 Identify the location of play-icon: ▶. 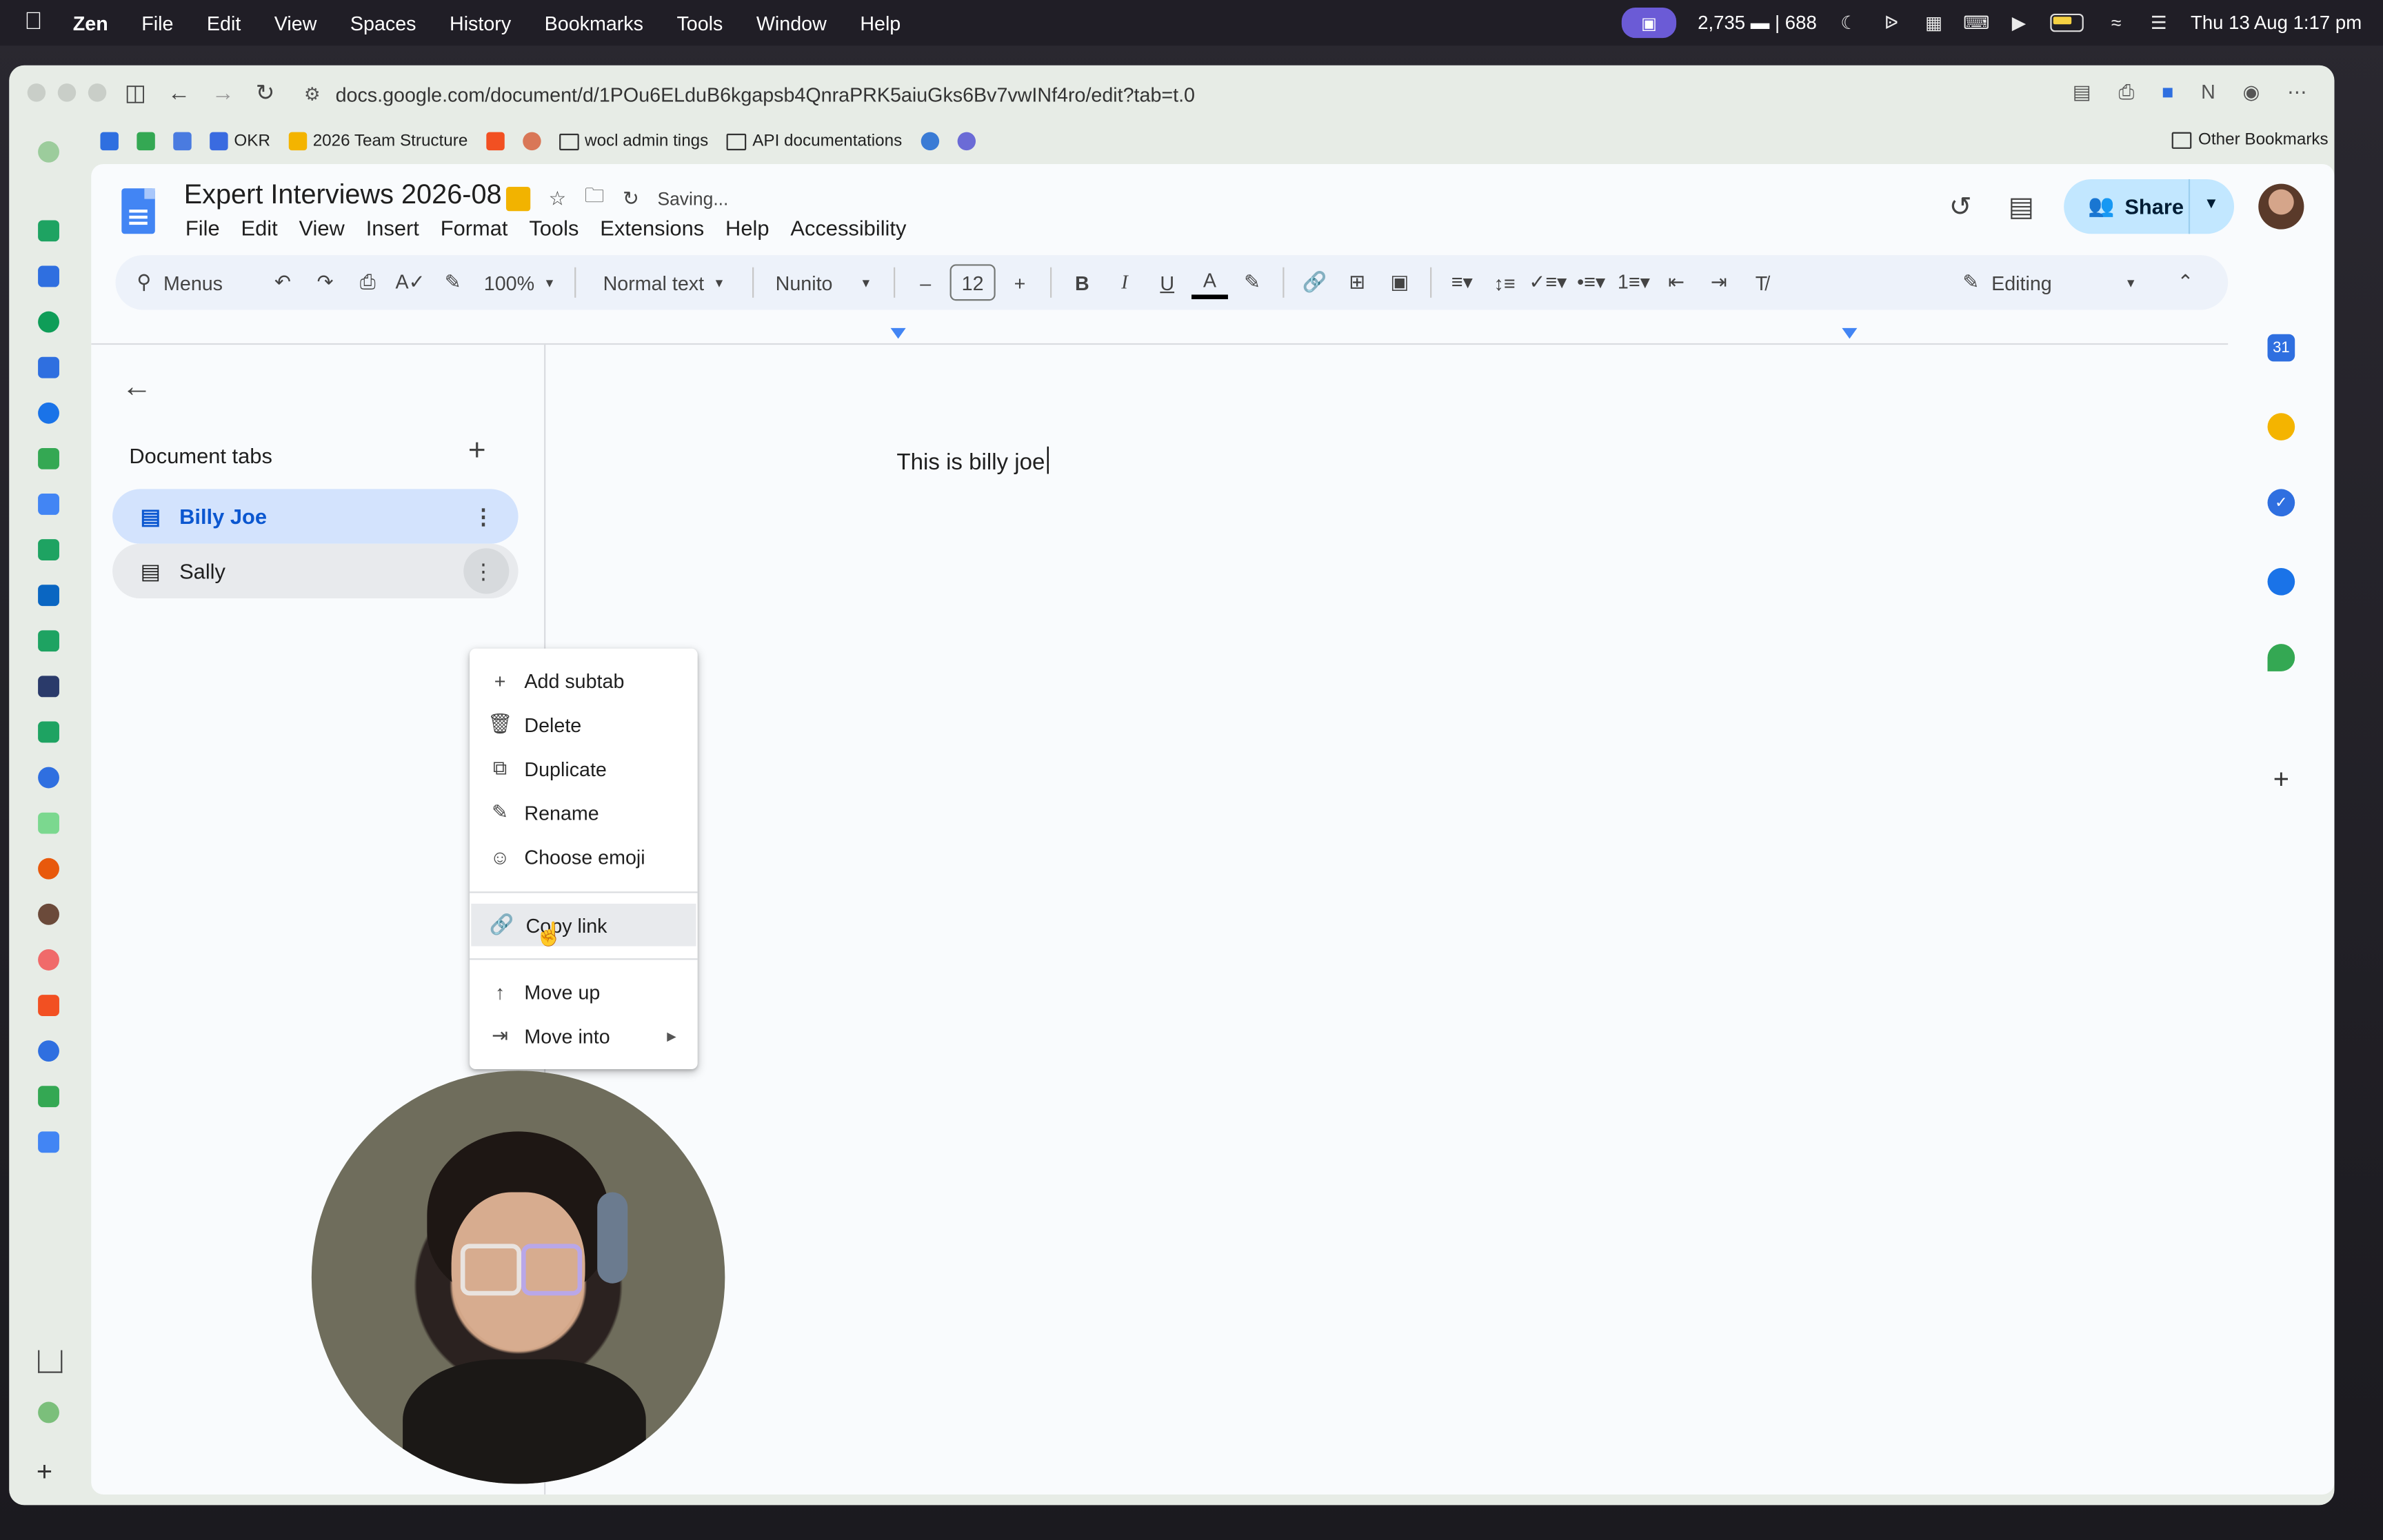
(2019, 23).